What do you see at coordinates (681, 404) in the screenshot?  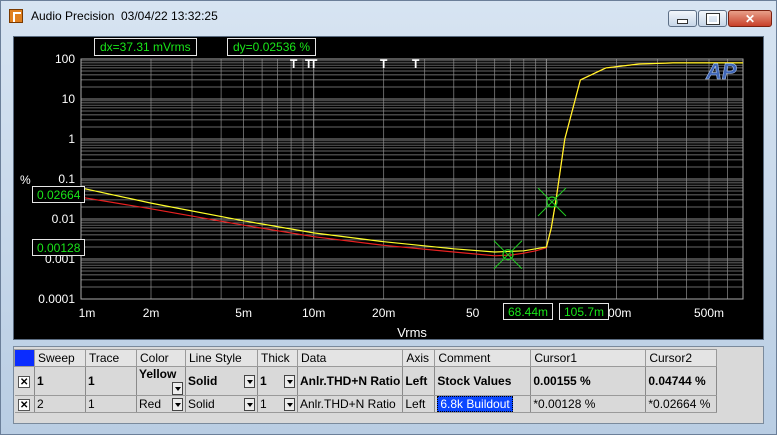 I see `row-cursor2: *0.02664 %` at bounding box center [681, 404].